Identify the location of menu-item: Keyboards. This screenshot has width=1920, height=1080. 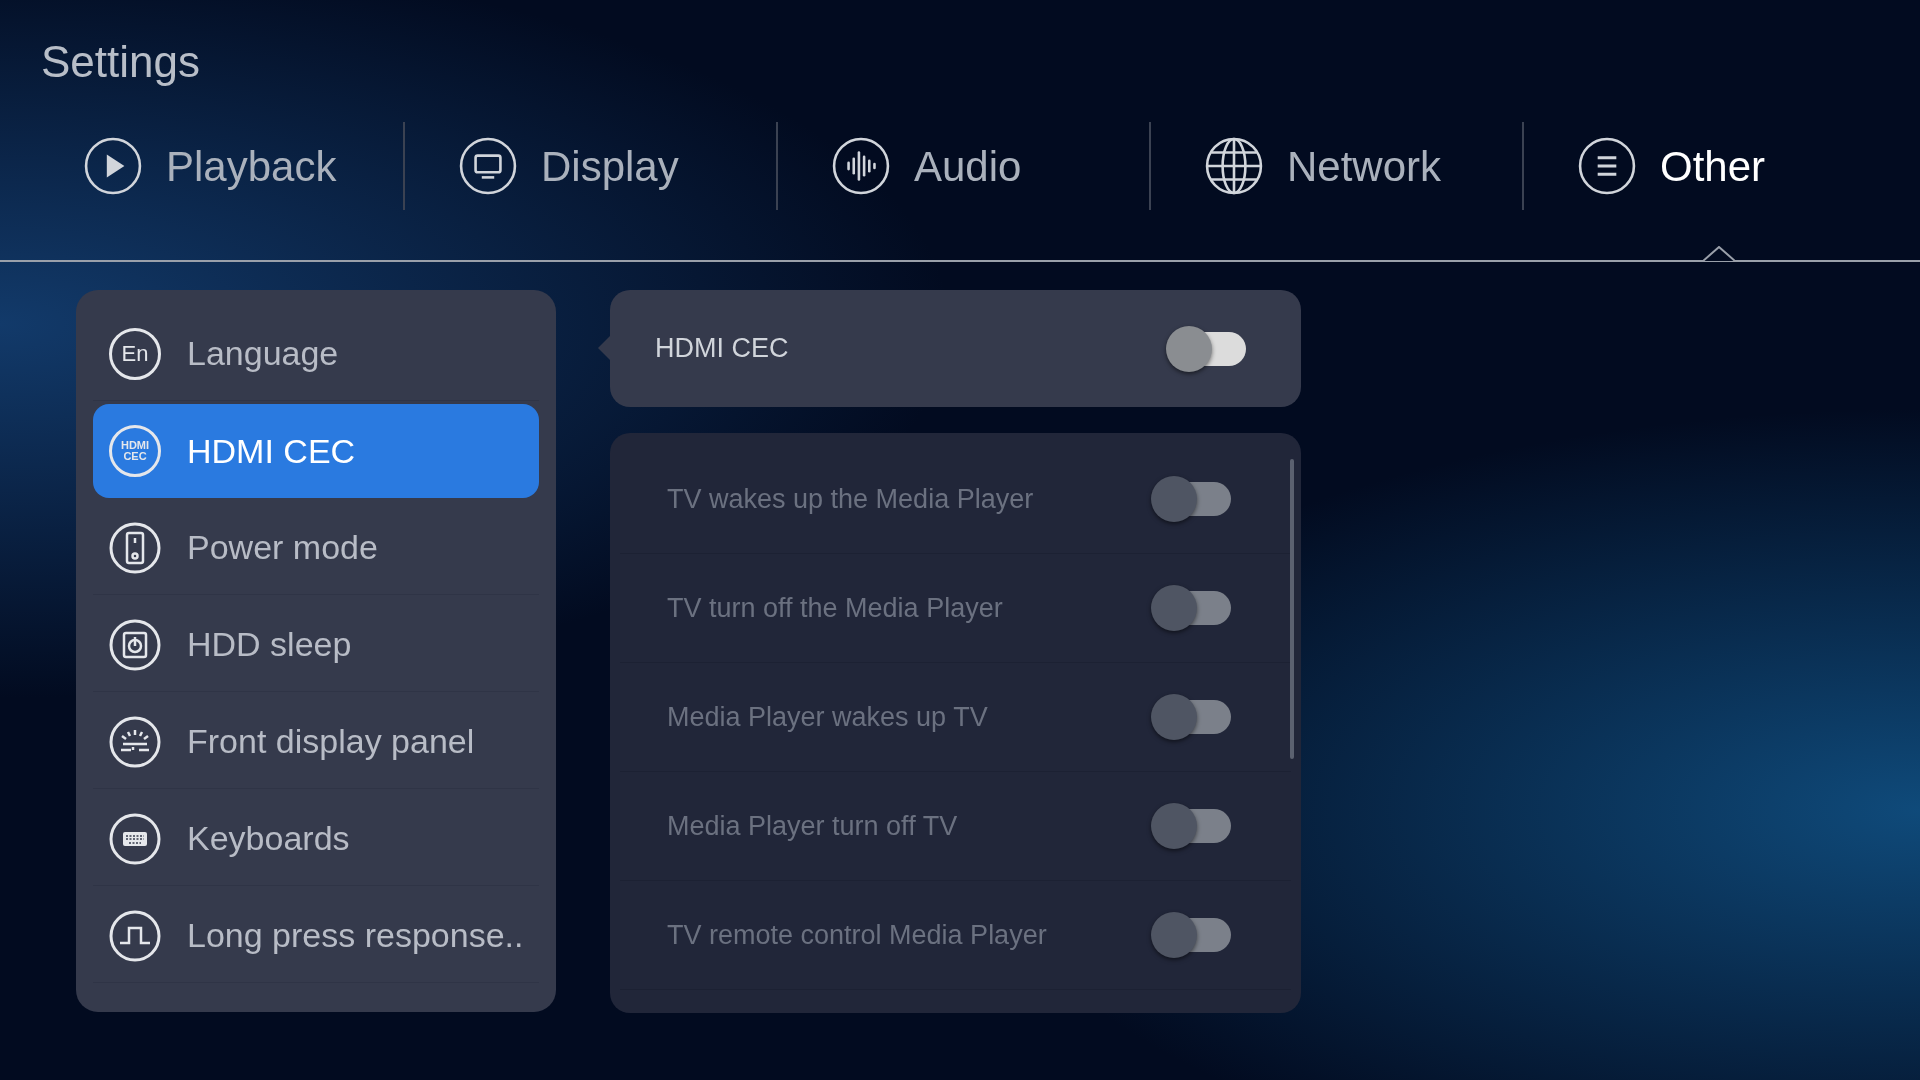
(316, 839).